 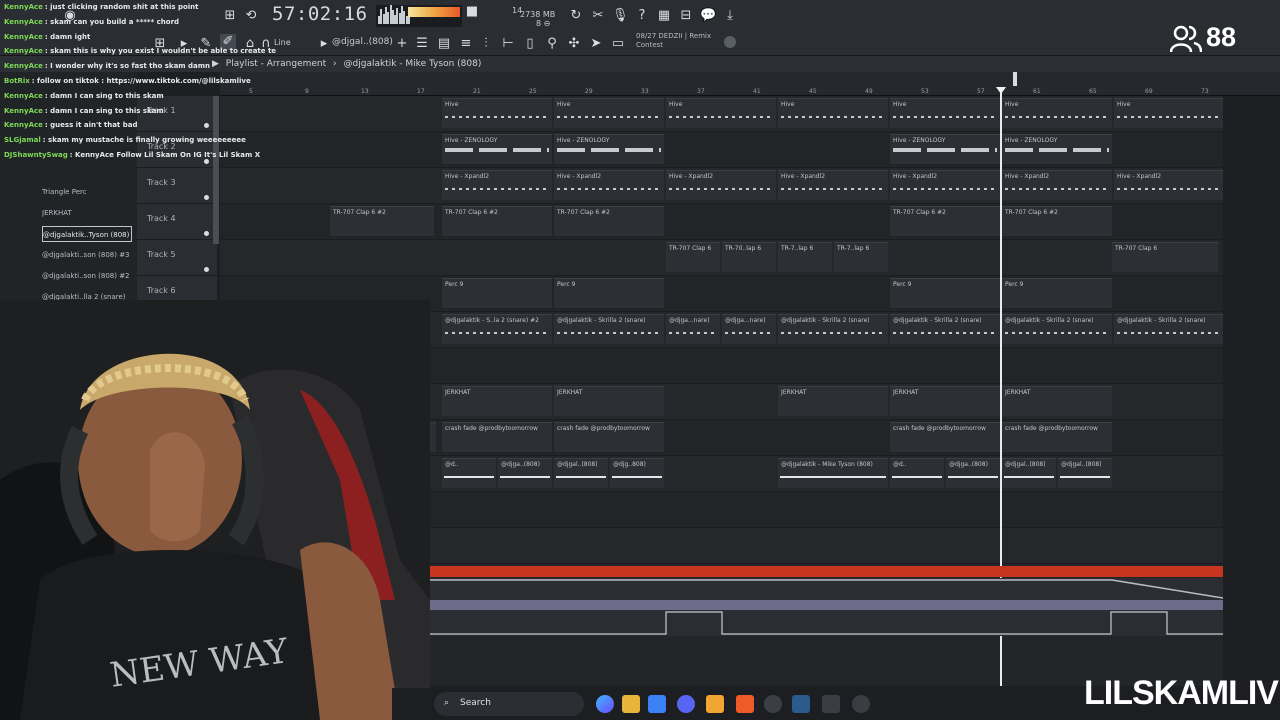 I want to click on browser-item: @djgalakti..son (808) #2, so click(x=87, y=276).